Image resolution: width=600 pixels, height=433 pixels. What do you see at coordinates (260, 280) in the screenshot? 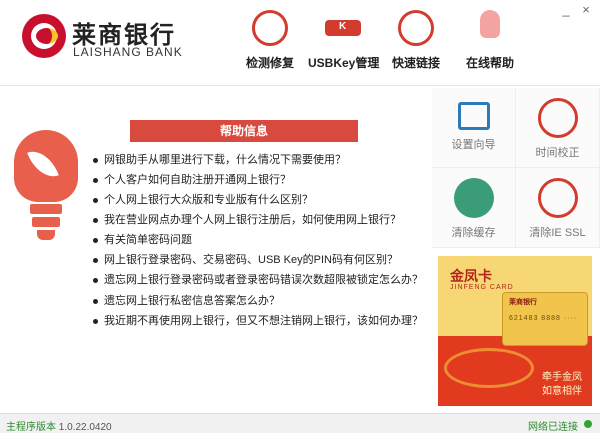
I see `faq-item: 遗忘网上银行登录密码或者登录密码错误次数超限被锁定怎么办？` at bounding box center [260, 280].